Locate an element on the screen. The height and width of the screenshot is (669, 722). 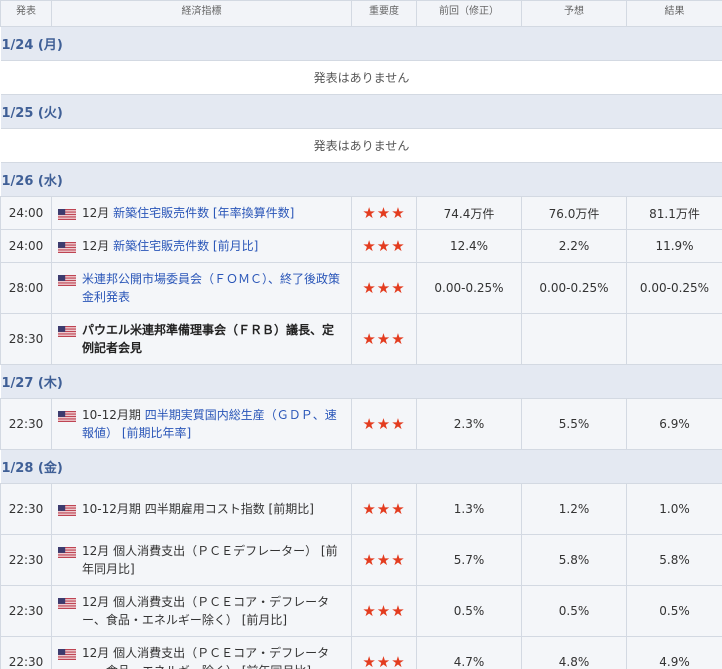
event-previous: 0.00-0.25% is located at coordinates (469, 288).